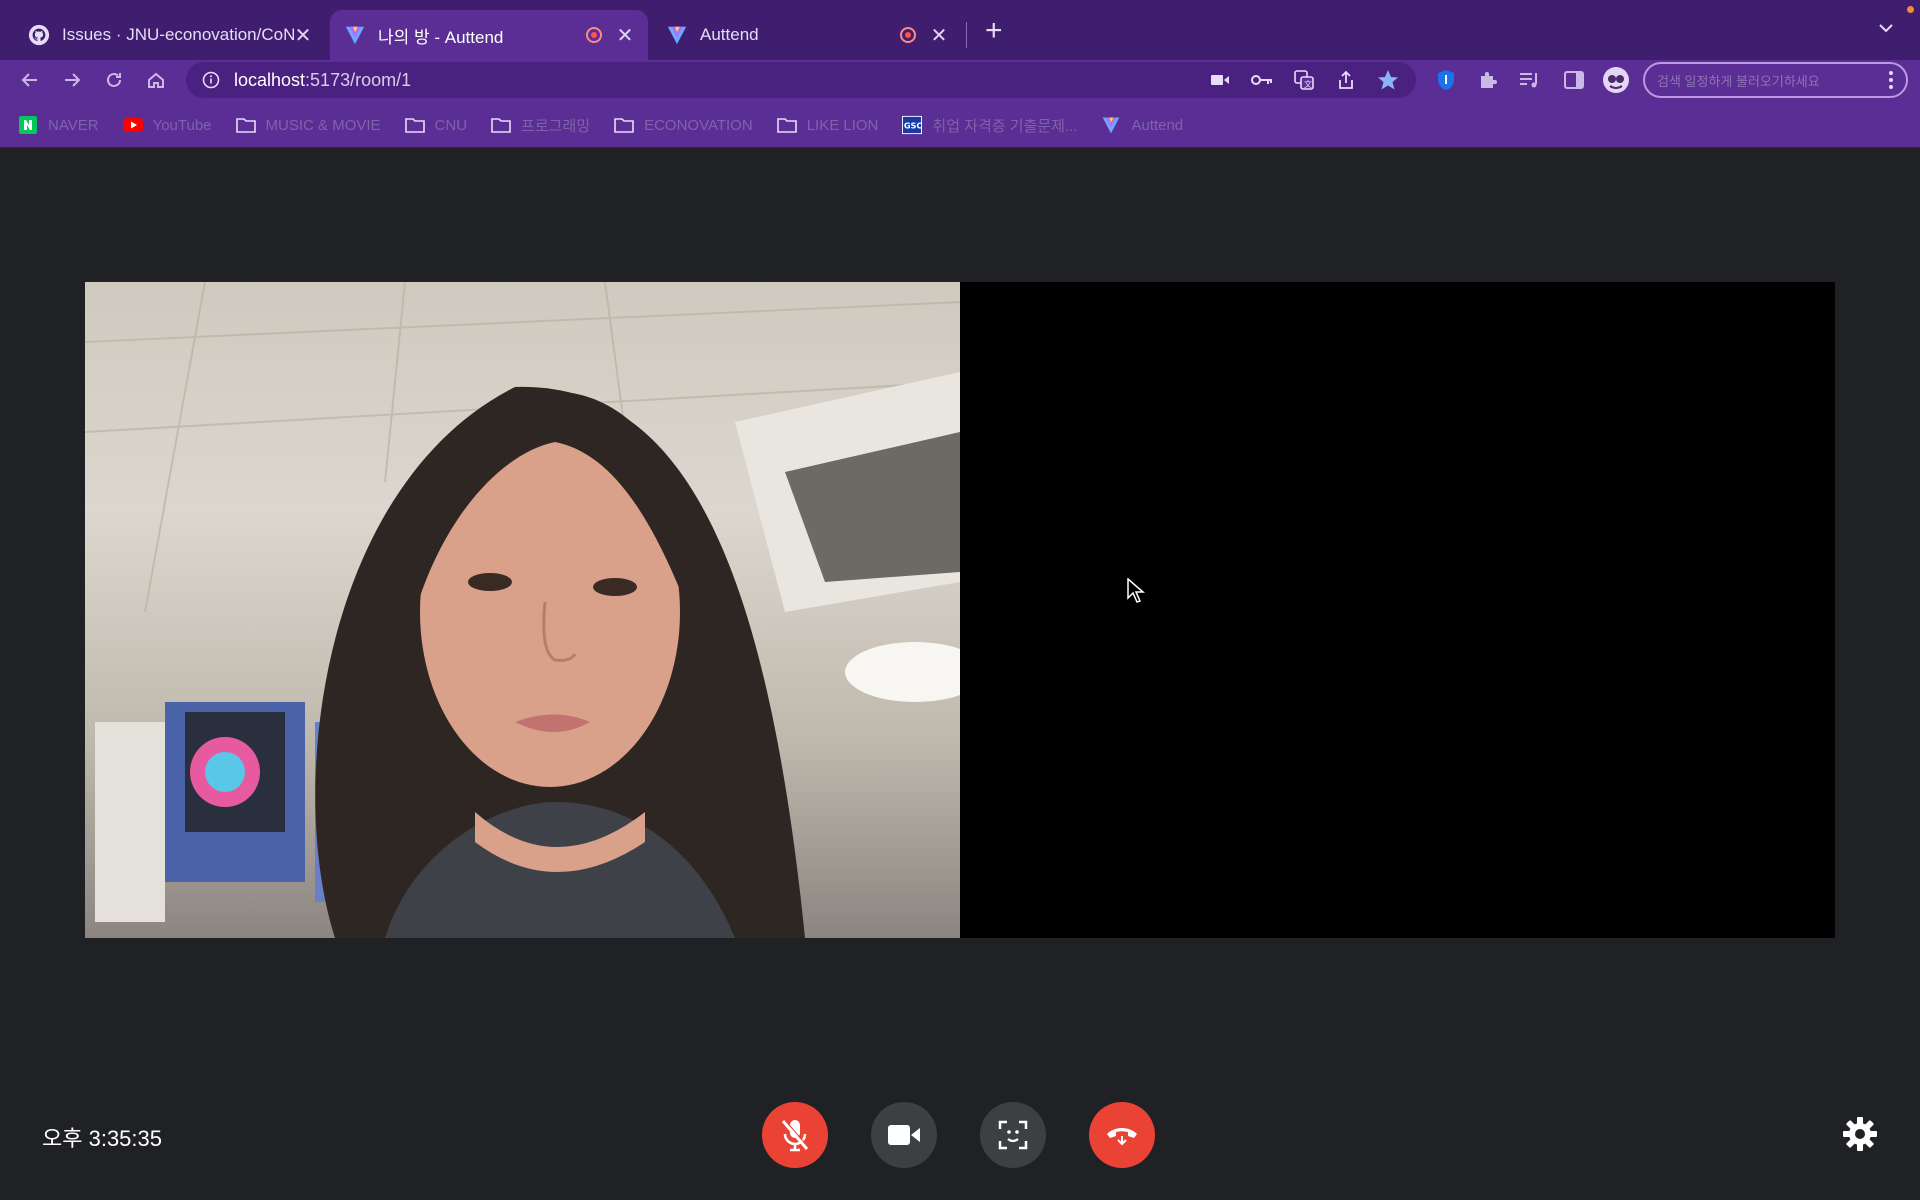  I want to click on tab-title: Issues · JNU-econovation/CoN, so click(178, 34).